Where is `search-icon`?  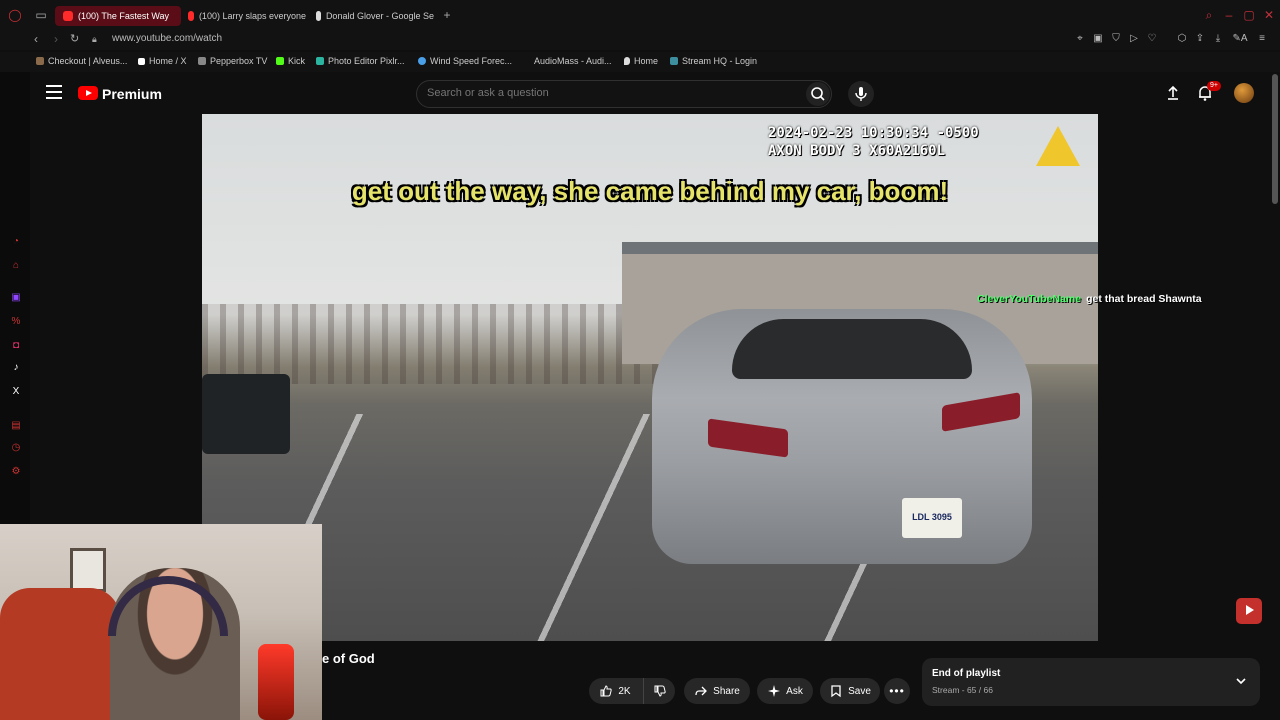 search-icon is located at coordinates (818, 94).